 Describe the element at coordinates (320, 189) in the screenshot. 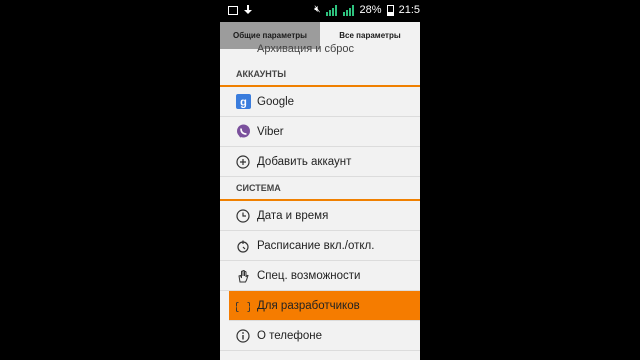

I see `section-header-system: СИСТЕМА` at that location.